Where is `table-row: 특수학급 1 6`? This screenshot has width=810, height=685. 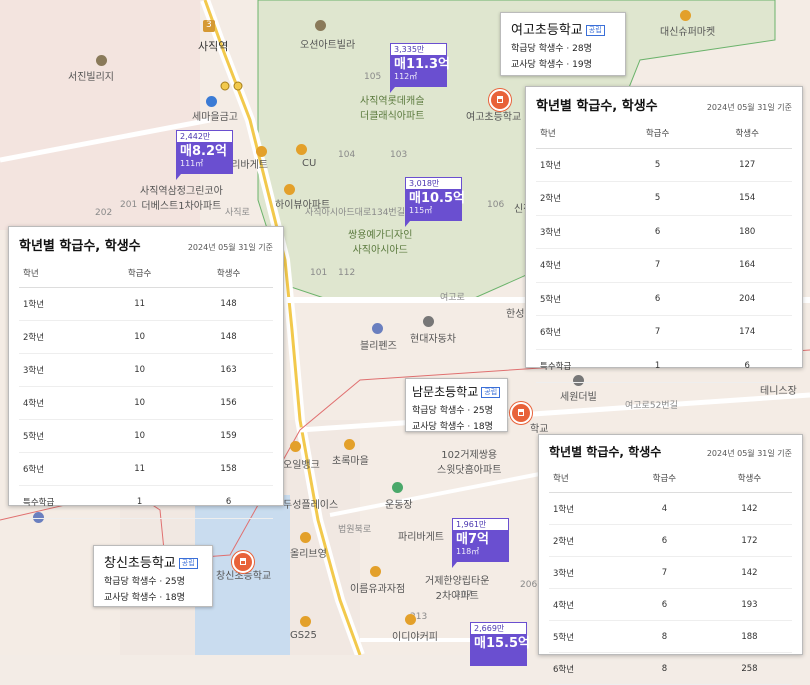
table-row: 특수학급 1 6 is located at coordinates (664, 366).